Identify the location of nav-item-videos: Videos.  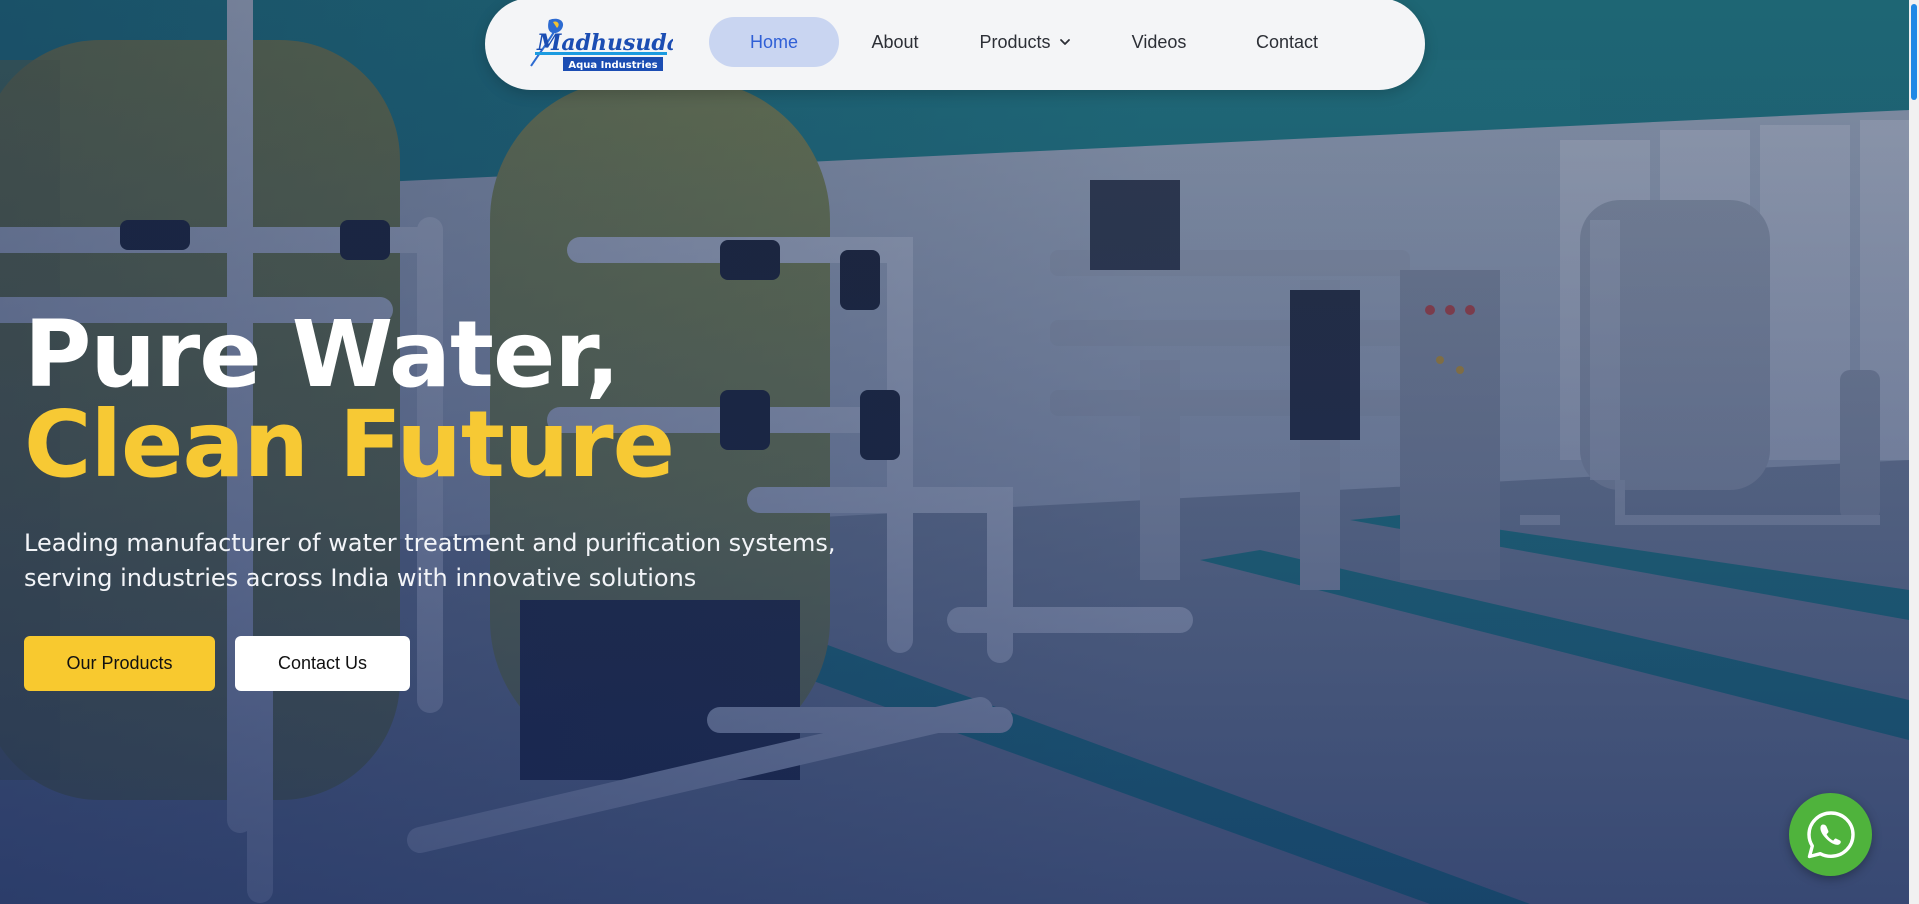
(1159, 42).